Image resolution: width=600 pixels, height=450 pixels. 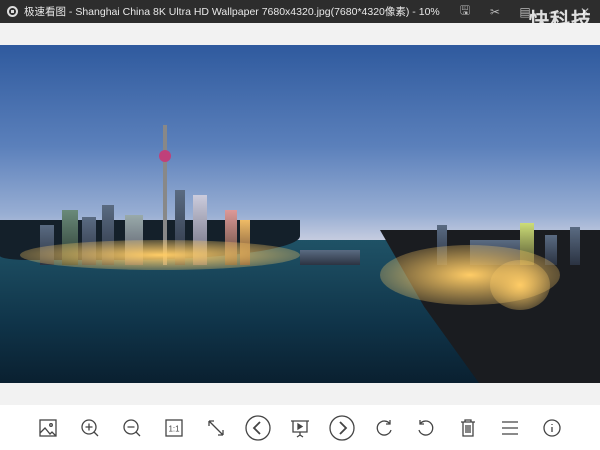 I want to click on copy-icon: ▤, so click(x=525, y=12).